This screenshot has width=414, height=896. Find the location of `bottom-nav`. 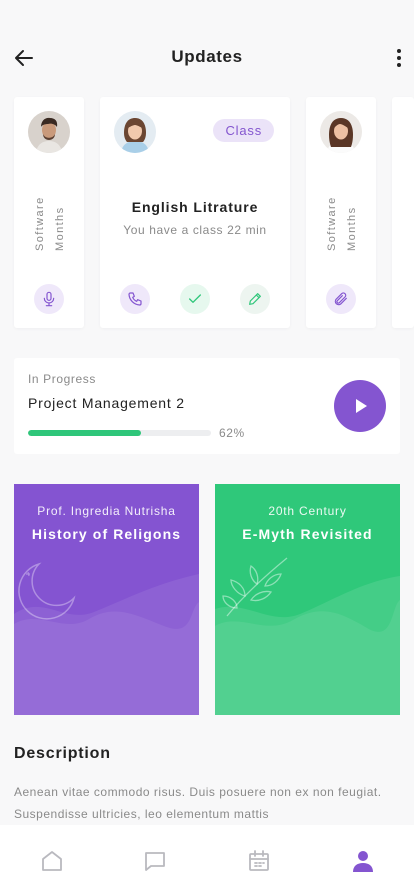

bottom-nav is located at coordinates (207, 860).